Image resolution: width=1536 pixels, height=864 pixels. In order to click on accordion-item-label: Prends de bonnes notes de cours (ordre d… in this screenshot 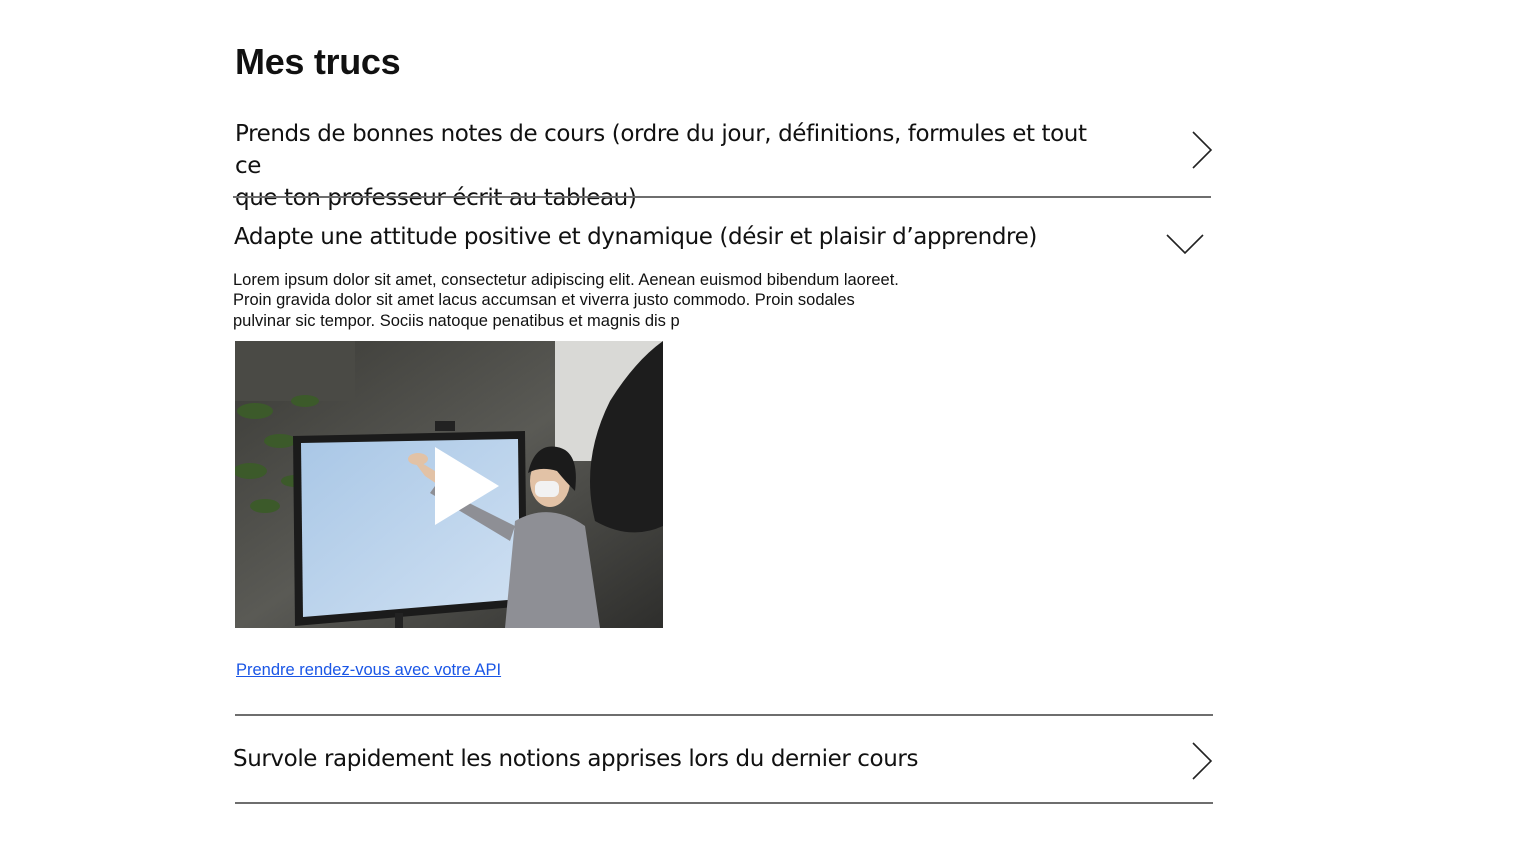, I will do `click(675, 166)`.